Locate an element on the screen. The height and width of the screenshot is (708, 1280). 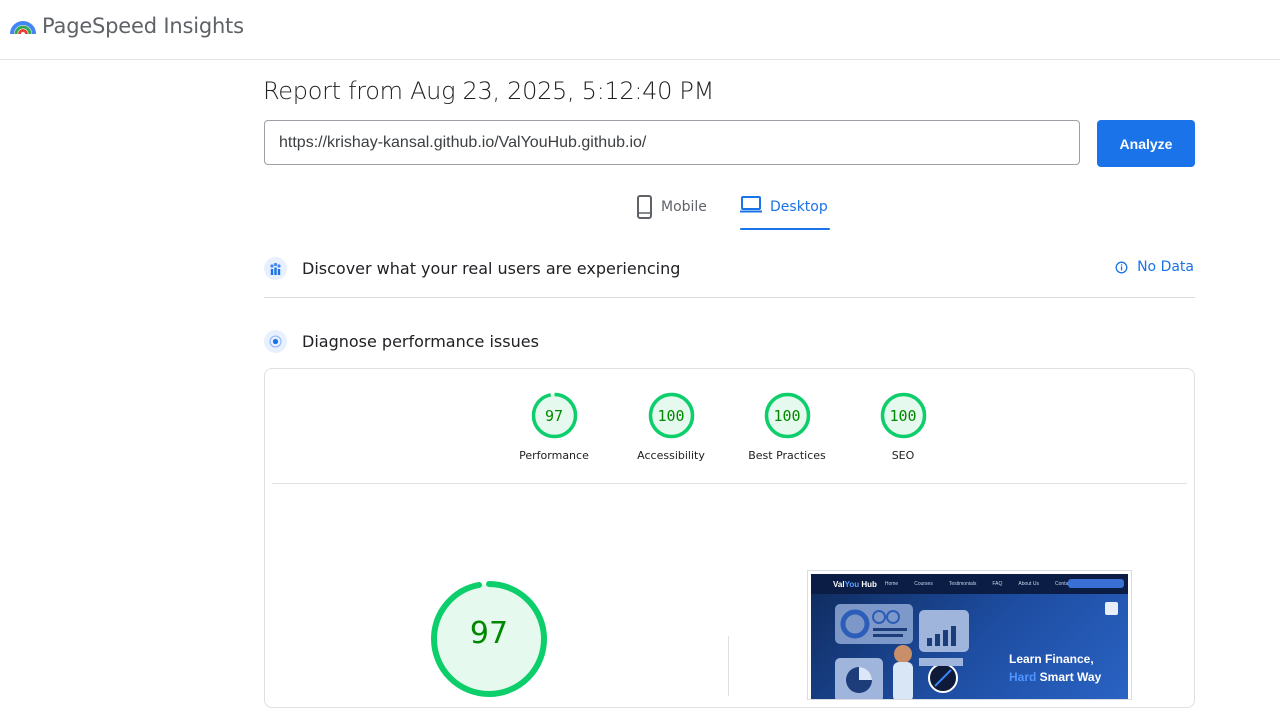
gauge-performance: 97 Performance is located at coordinates (554, 427).